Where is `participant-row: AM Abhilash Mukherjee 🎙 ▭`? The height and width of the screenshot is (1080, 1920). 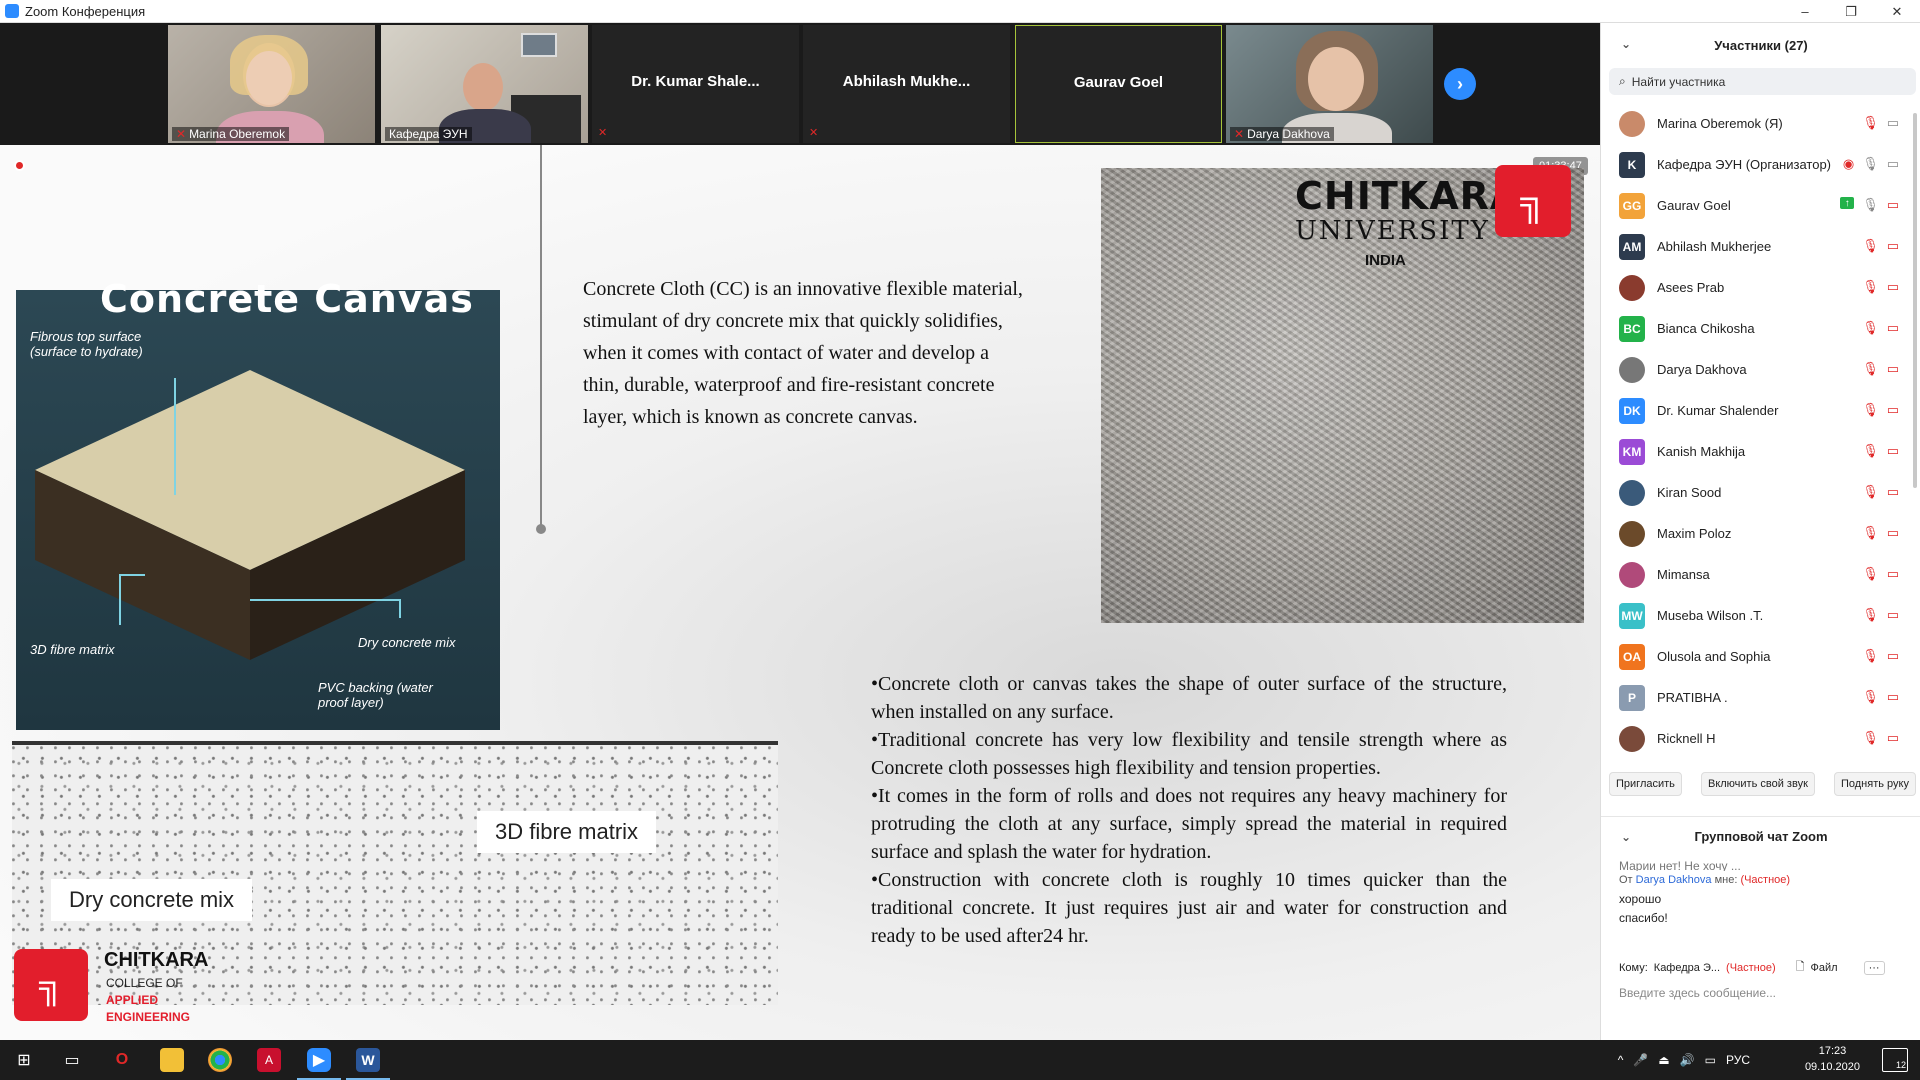
participant-row: AM Abhilash Mukherjee 🎙 ▭ is located at coordinates (1760, 246).